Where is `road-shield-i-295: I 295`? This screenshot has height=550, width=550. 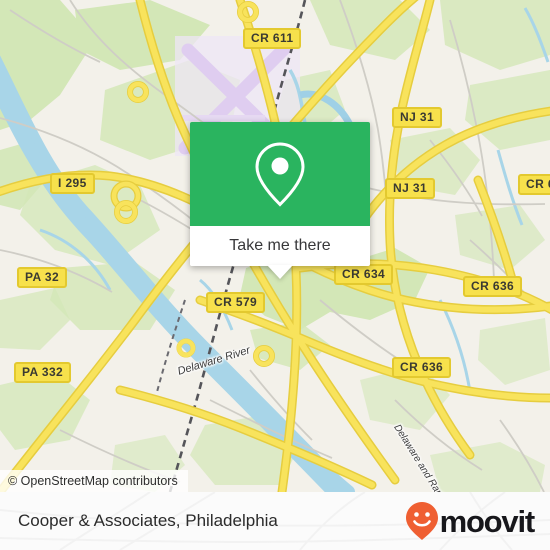
road-shield-i-295: I 295 is located at coordinates (72, 183).